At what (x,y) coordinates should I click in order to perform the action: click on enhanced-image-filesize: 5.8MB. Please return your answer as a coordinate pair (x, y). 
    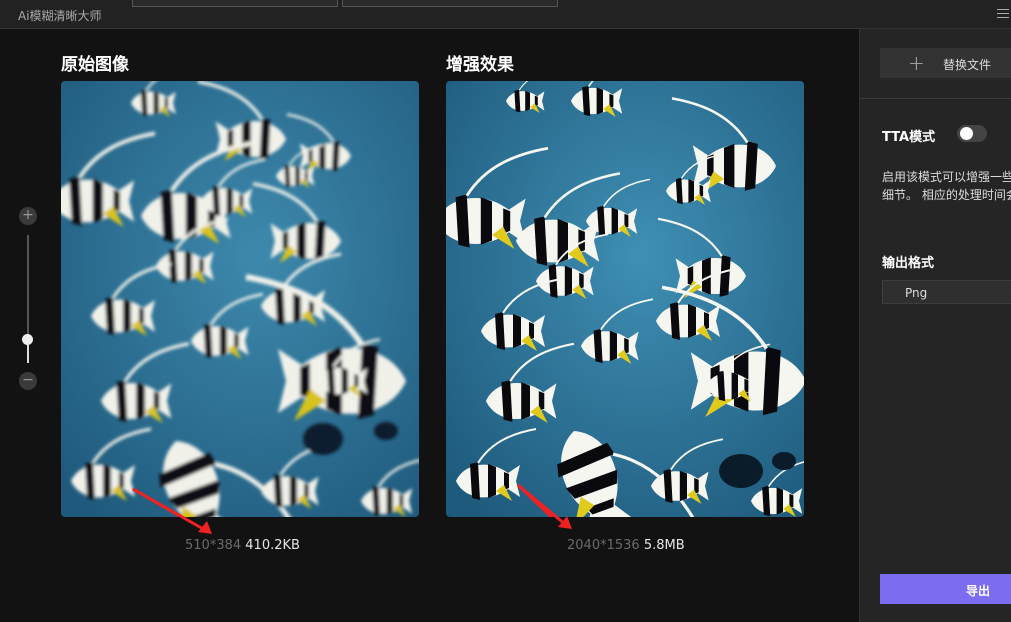
    Looking at the image, I should click on (664, 545).